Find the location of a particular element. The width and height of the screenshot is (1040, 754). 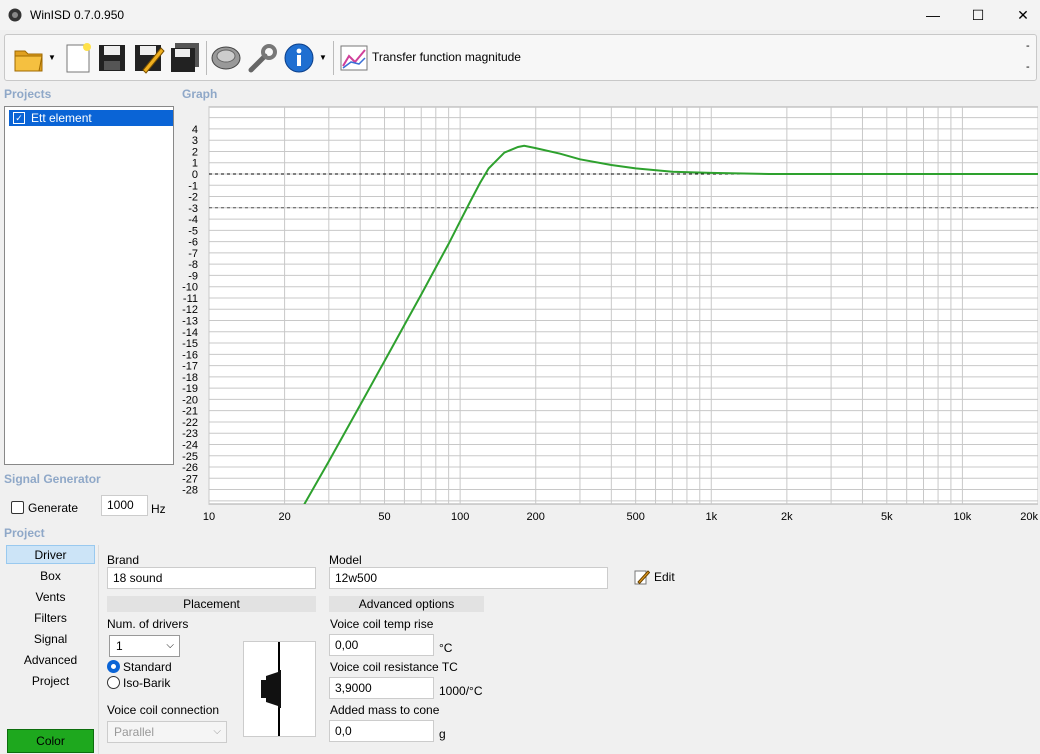

nav-filters: Filters is located at coordinates (50, 618).